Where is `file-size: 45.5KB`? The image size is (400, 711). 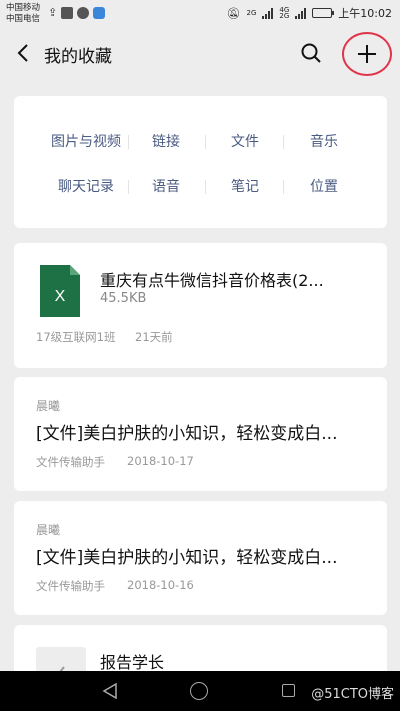
file-size: 45.5KB is located at coordinates (123, 298).